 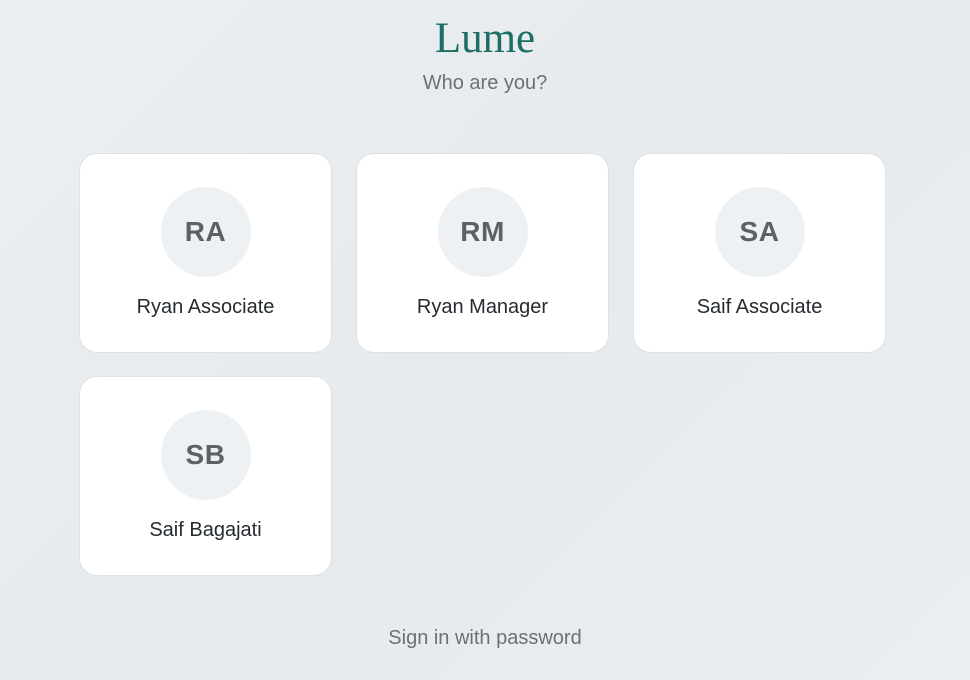 I want to click on profile-name: Ryan Manager, so click(x=482, y=307).